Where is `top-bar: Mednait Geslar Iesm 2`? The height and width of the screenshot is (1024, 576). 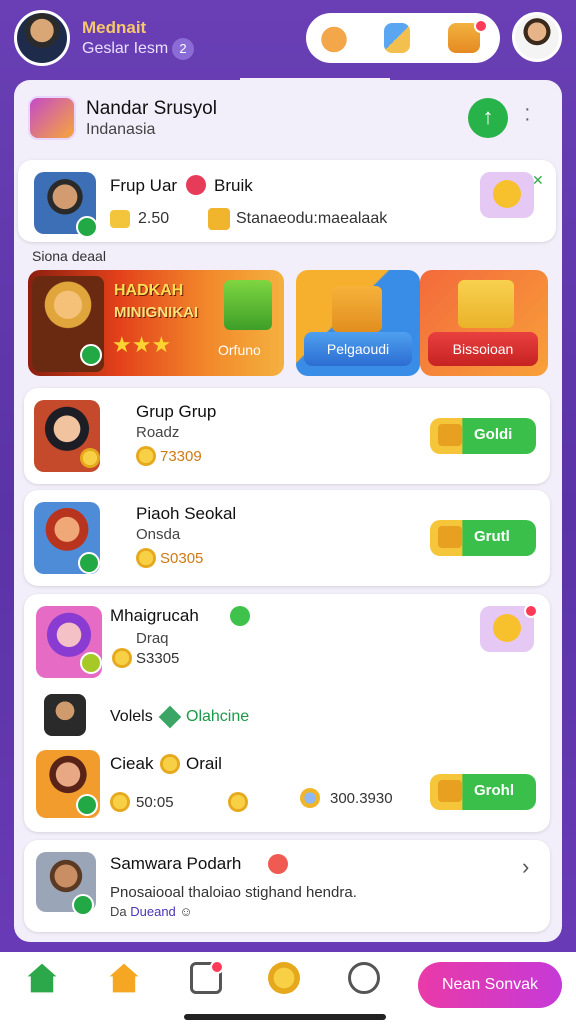 top-bar: Mednait Geslar Iesm 2 is located at coordinates (288, 40).